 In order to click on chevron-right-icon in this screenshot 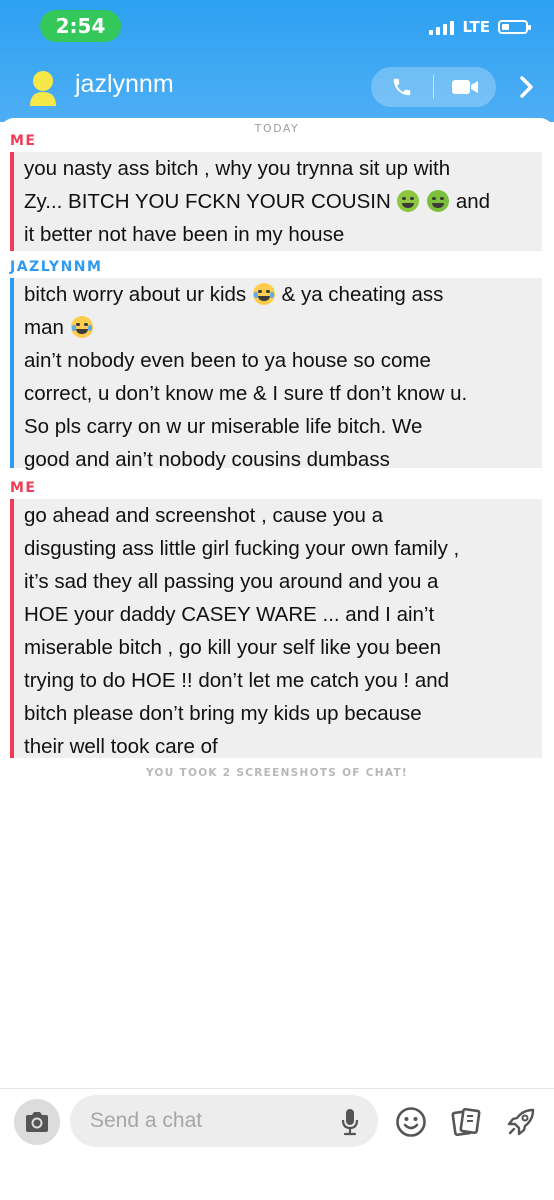, I will do `click(527, 87)`.